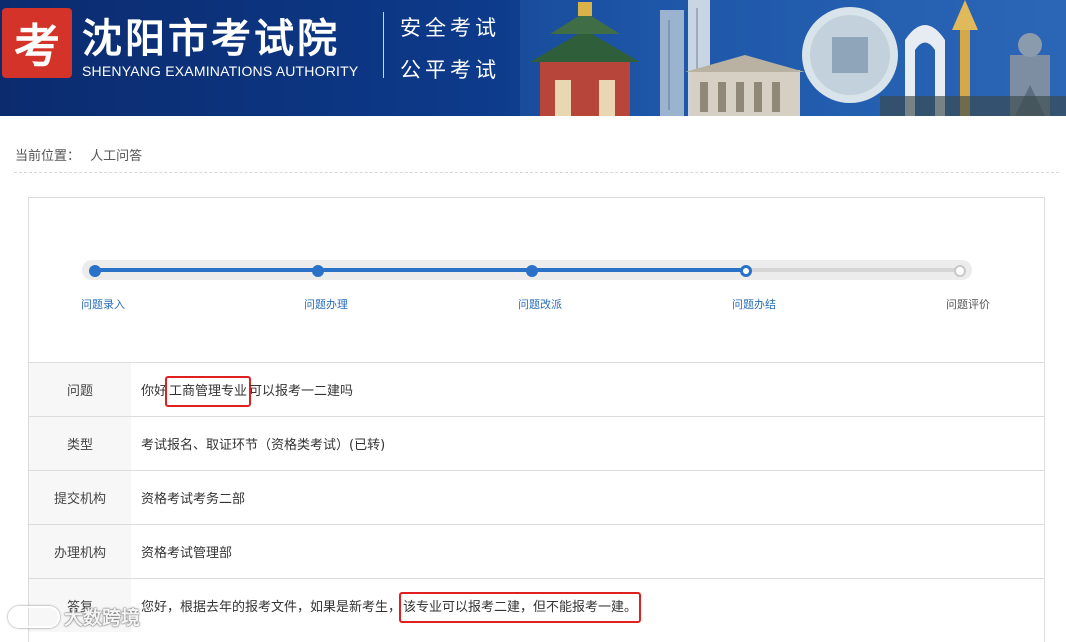 The image size is (1066, 642). What do you see at coordinates (187, 553) in the screenshot?
I see `handle-org-value: 资格考试管理部` at bounding box center [187, 553].